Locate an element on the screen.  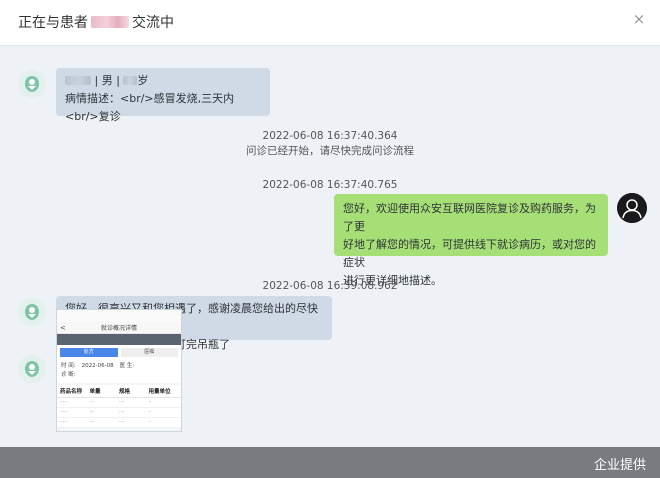
card-info-row: 时 间: 2022-06-08 医 生: is located at coordinates (119, 366).